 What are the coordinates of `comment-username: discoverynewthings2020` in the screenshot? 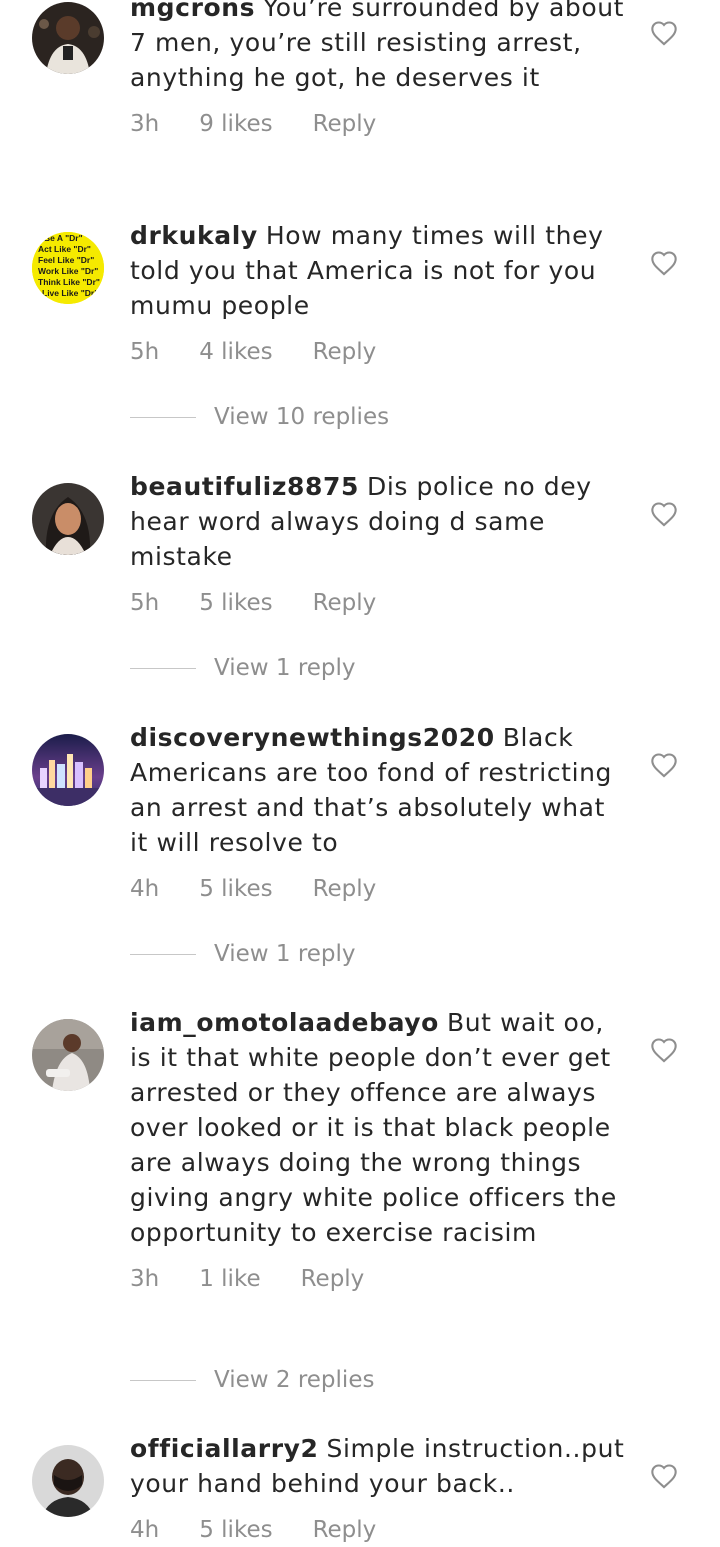 It's located at (312, 737).